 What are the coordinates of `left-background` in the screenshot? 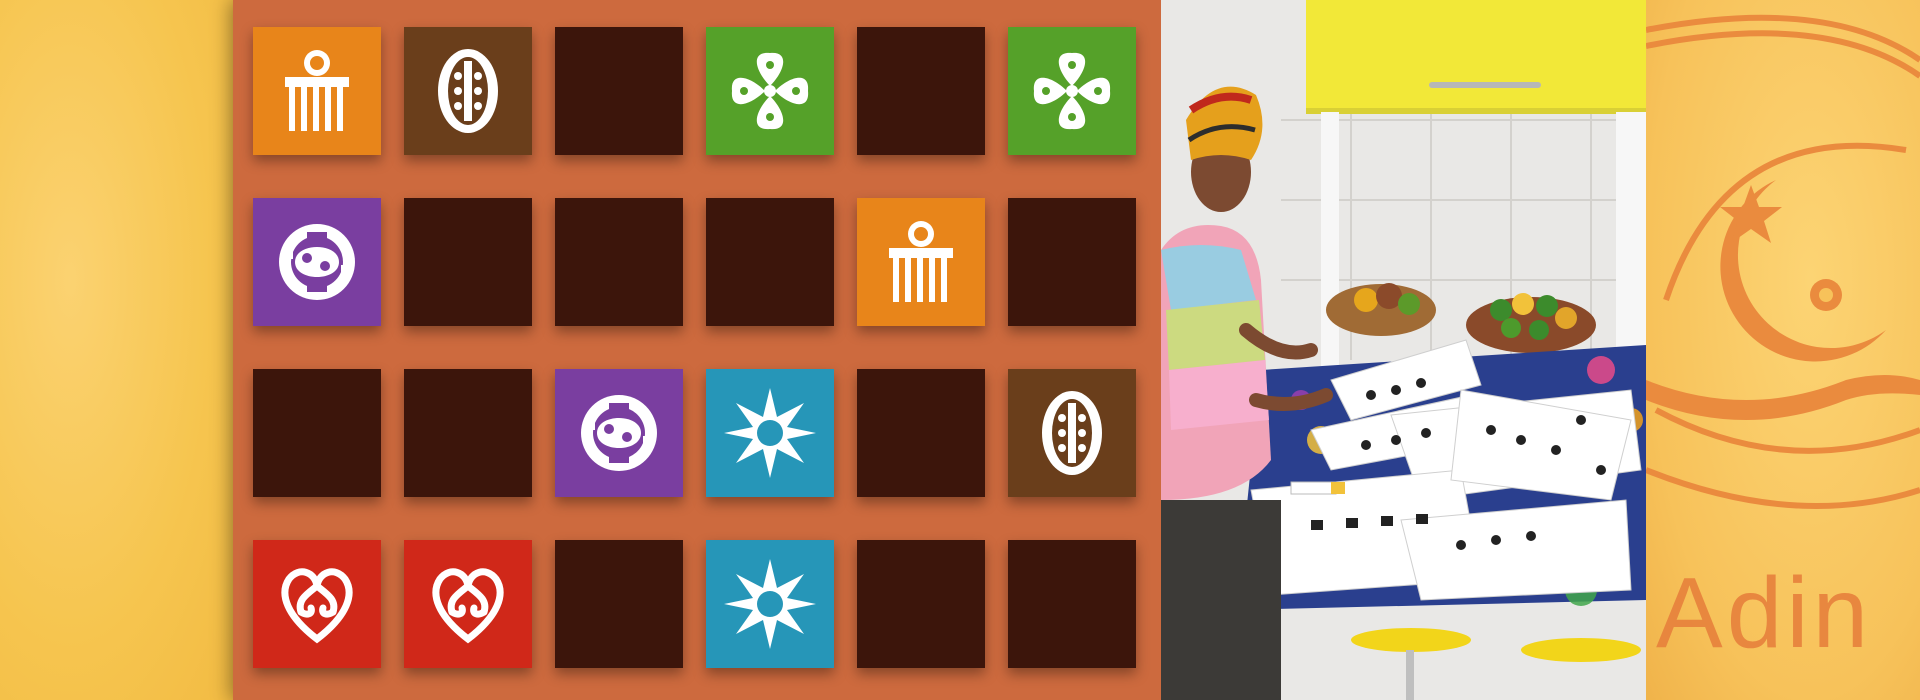 It's located at (116, 350).